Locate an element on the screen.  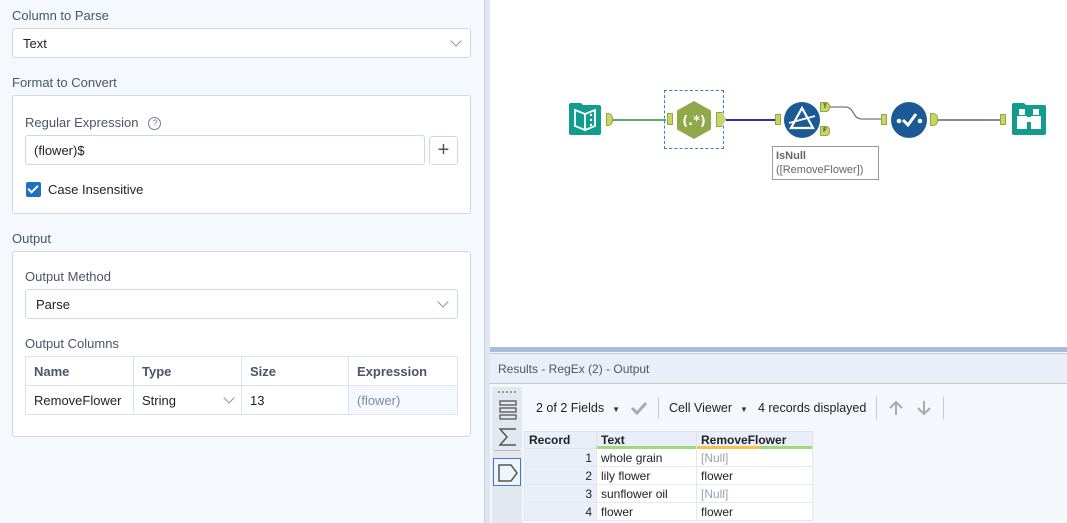
col-header-type: Type is located at coordinates (187, 371).